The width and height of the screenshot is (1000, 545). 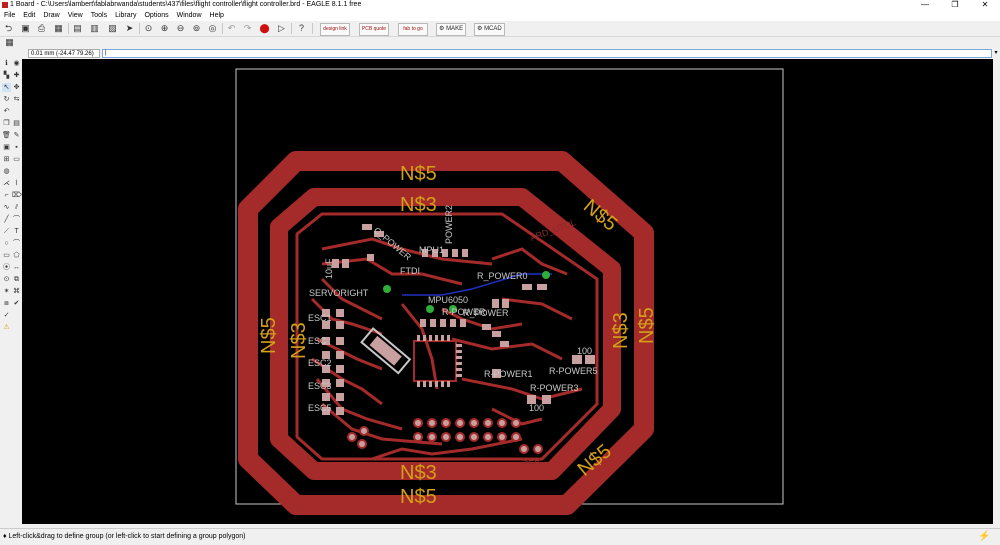 What do you see at coordinates (247, 28) in the screenshot?
I see `redo-icon: ↷` at bounding box center [247, 28].